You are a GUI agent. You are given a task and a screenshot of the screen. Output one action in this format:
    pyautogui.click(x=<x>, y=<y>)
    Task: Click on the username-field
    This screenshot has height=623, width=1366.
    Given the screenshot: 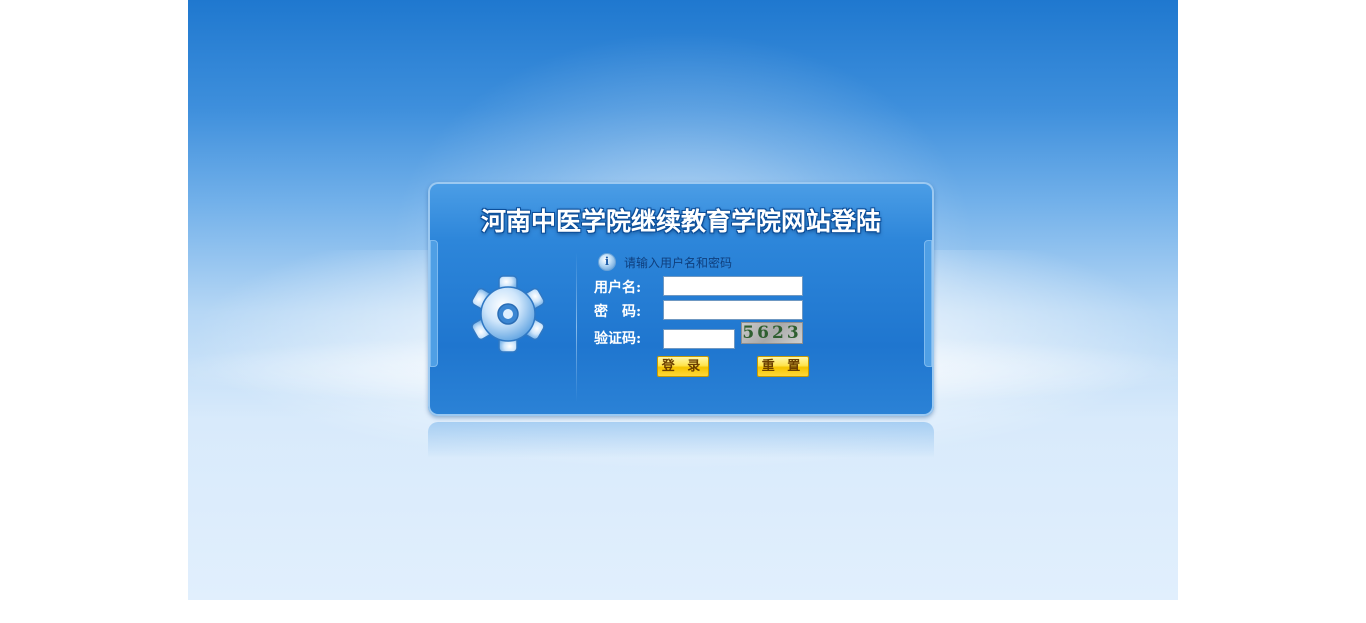 What is the action you would take?
    pyautogui.click(x=733, y=286)
    